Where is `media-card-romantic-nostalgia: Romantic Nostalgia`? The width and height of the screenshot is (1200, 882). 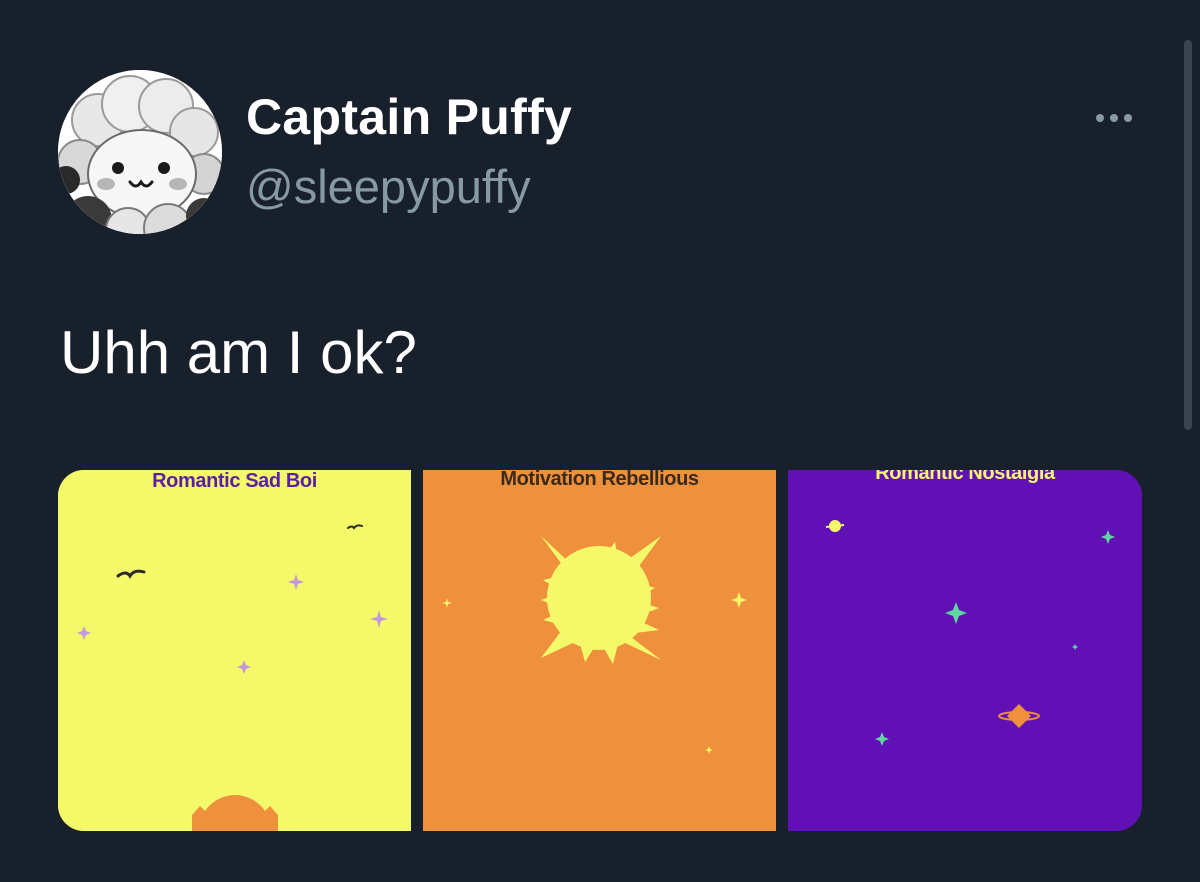
media-card-romantic-nostalgia: Romantic Nostalgia is located at coordinates (965, 650).